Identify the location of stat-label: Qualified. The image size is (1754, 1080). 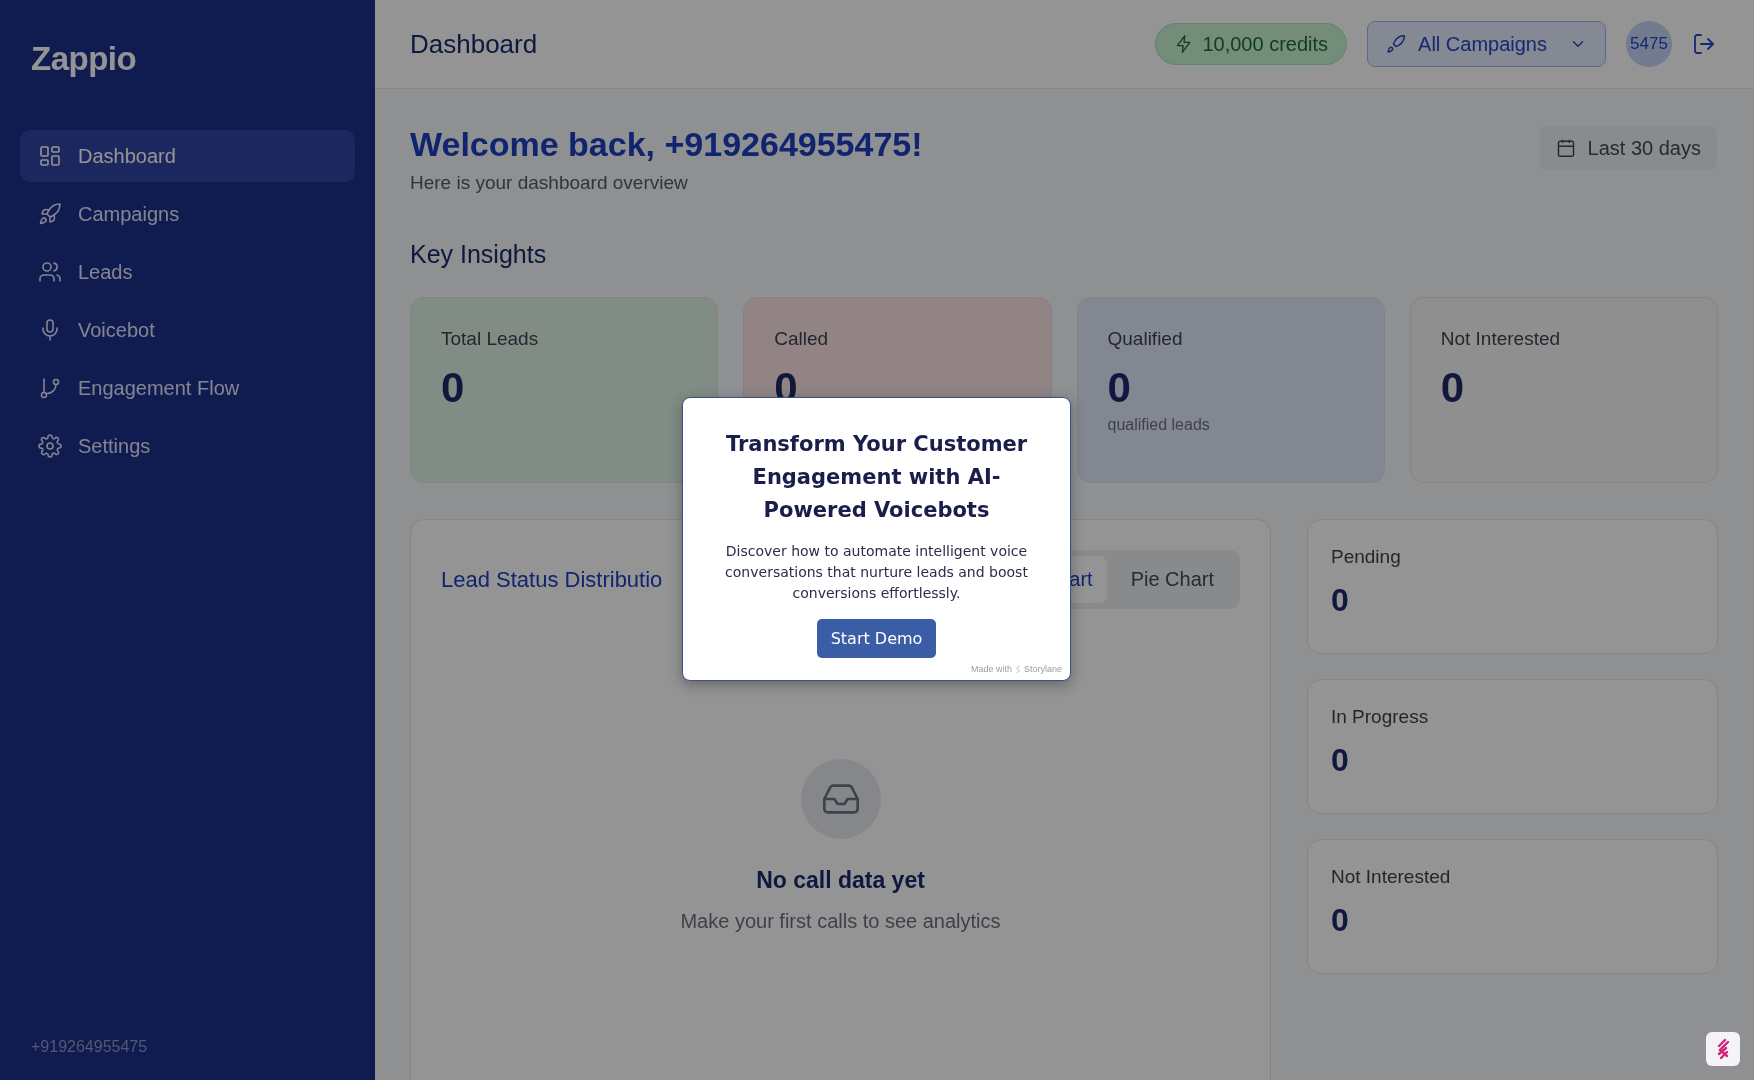
(1145, 339).